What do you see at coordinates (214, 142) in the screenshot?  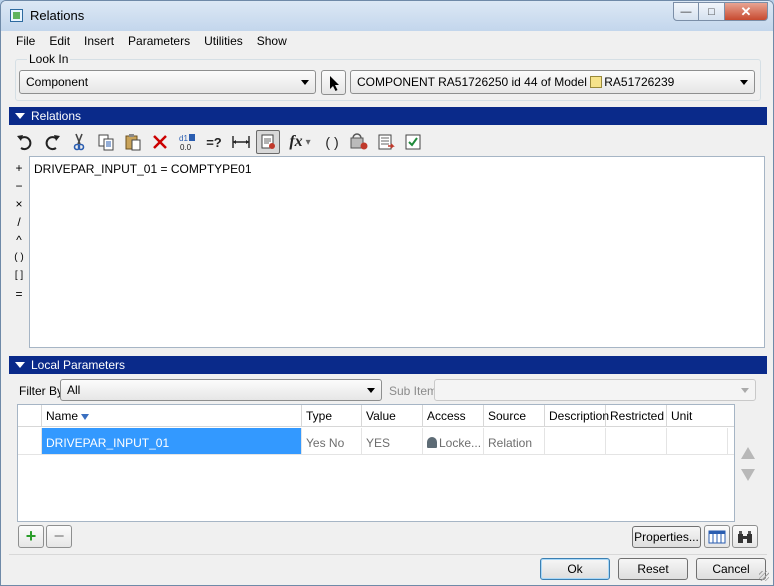 I see `sort-relations-button: =?` at bounding box center [214, 142].